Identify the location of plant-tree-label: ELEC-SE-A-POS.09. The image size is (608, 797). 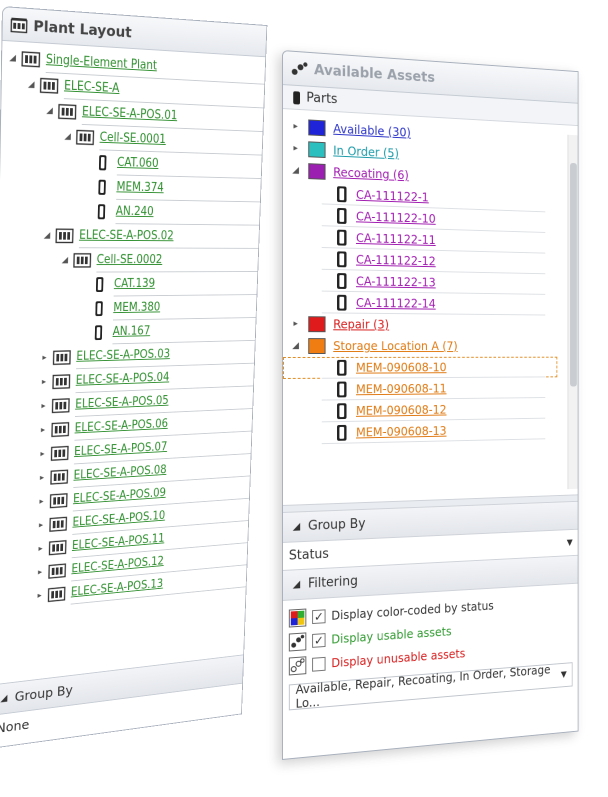
(119, 496).